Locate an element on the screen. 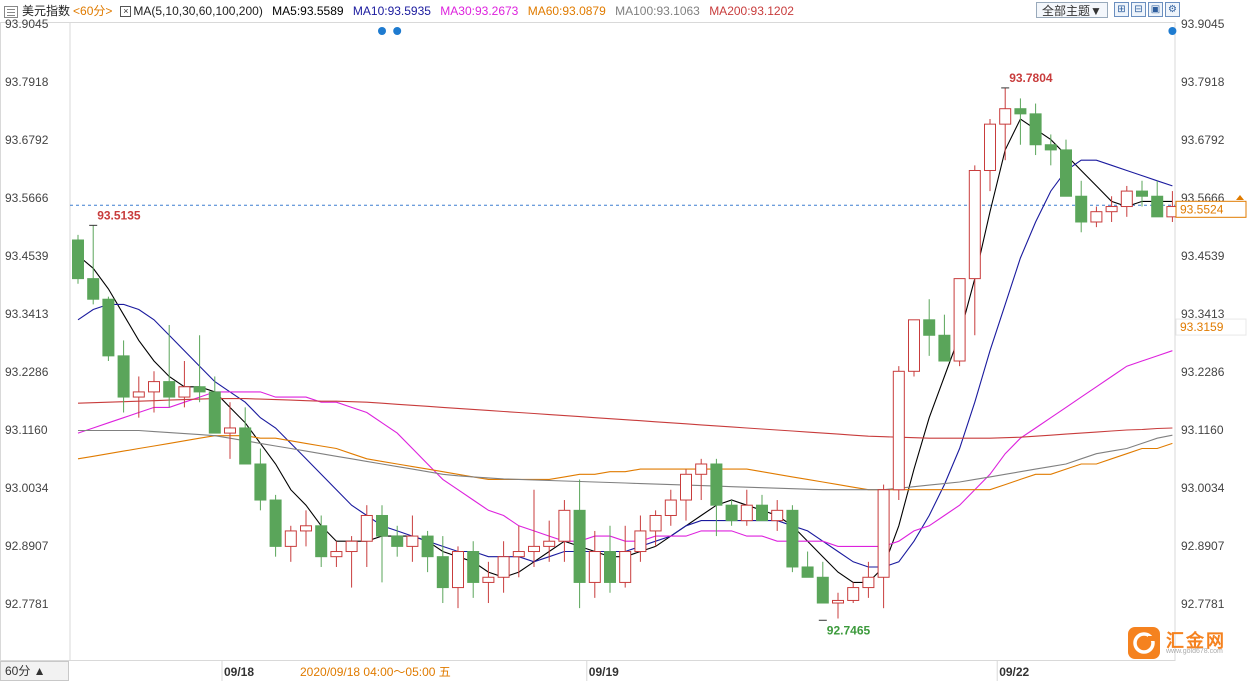  y-tick-label-right: 93.1160 is located at coordinates (1202, 430).